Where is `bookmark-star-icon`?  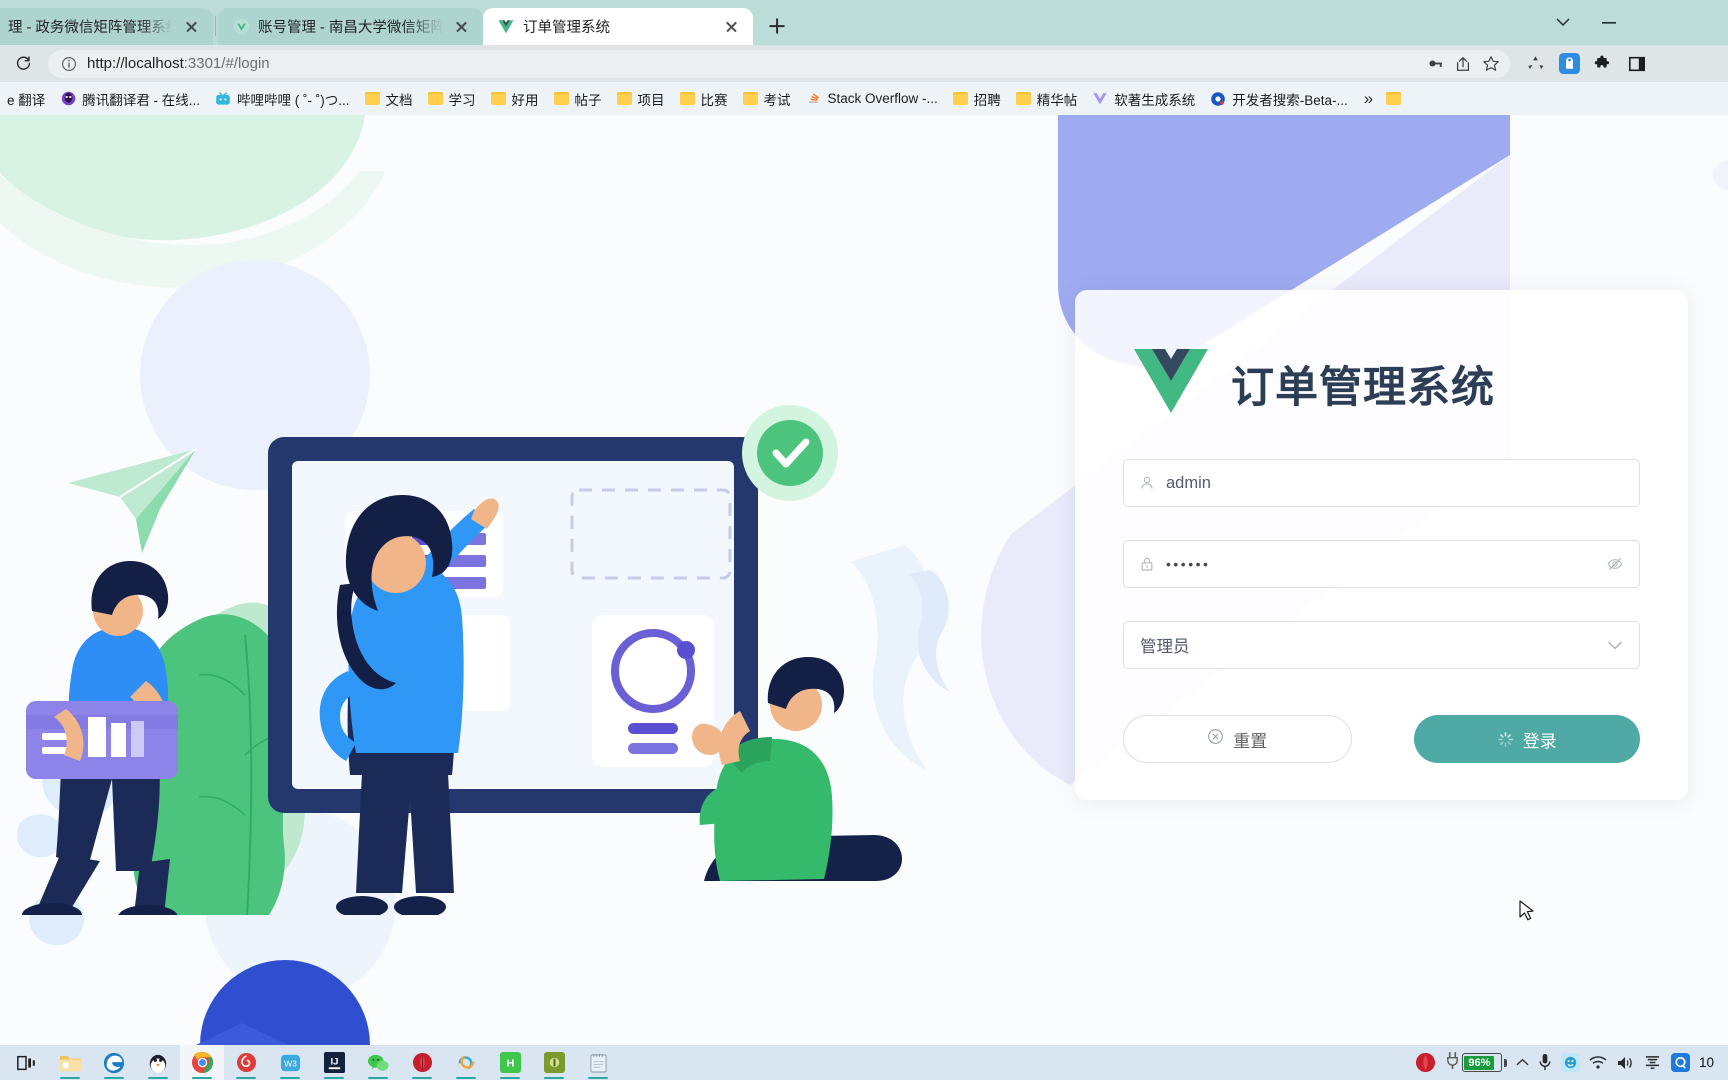
bookmark-star-icon is located at coordinates (1491, 64).